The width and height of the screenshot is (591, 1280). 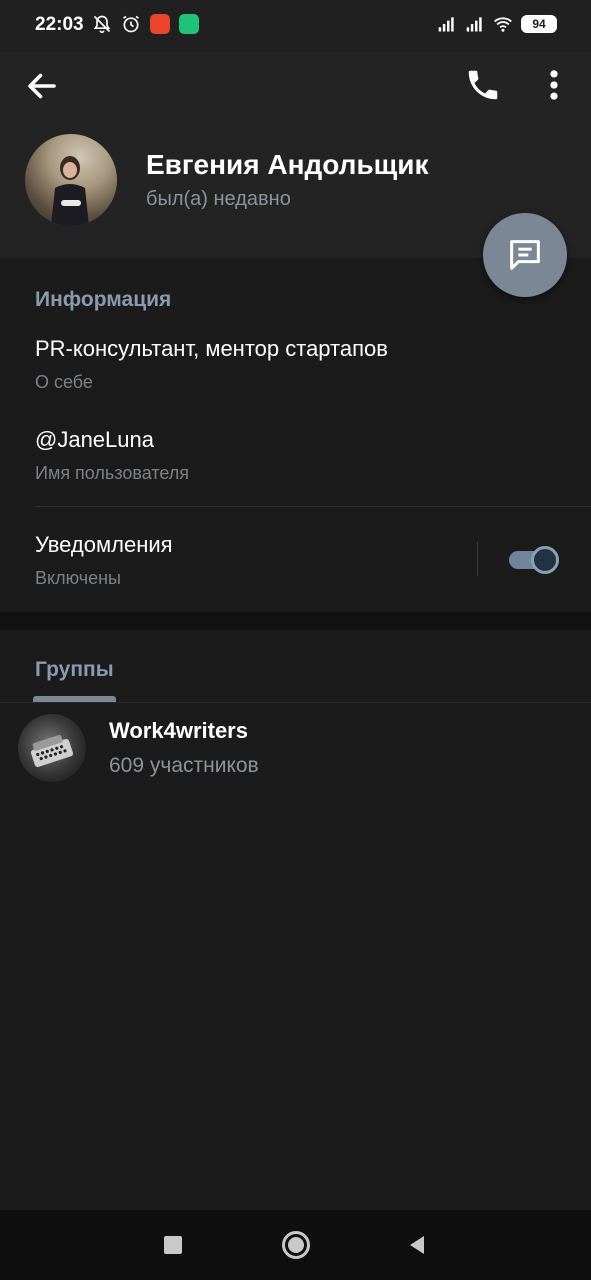 What do you see at coordinates (287, 164) in the screenshot?
I see `contact-name: Евгения Андольщик` at bounding box center [287, 164].